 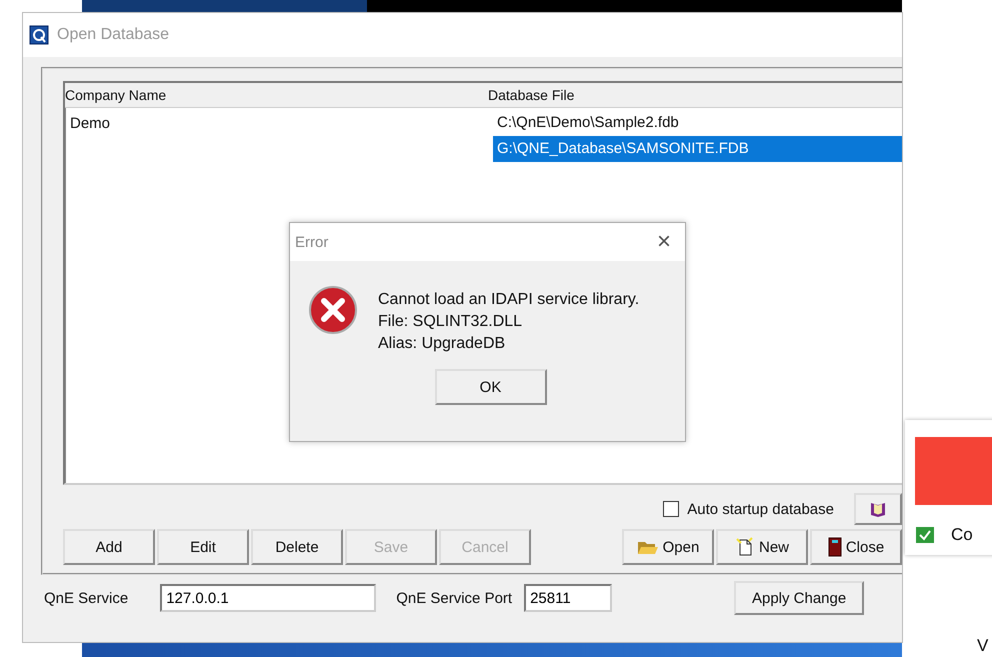 I want to click on company-cell: Demo, so click(x=90, y=123).